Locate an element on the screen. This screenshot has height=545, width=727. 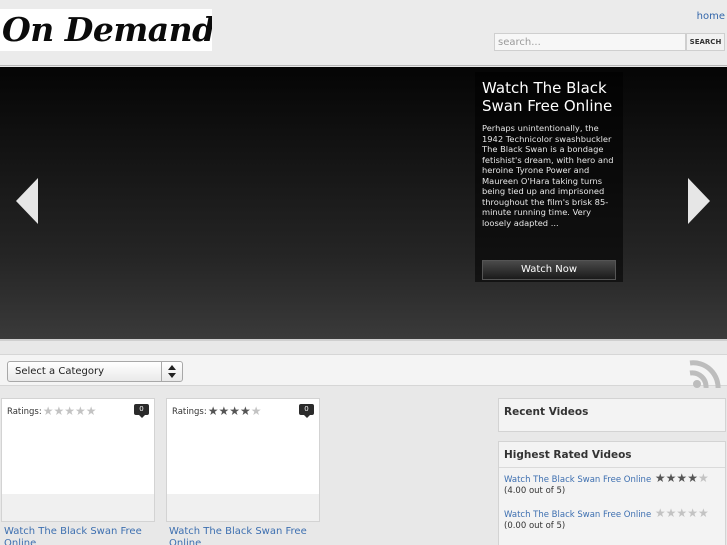
site-header: On Demand home search... SEARCH is located at coordinates (363, 33).